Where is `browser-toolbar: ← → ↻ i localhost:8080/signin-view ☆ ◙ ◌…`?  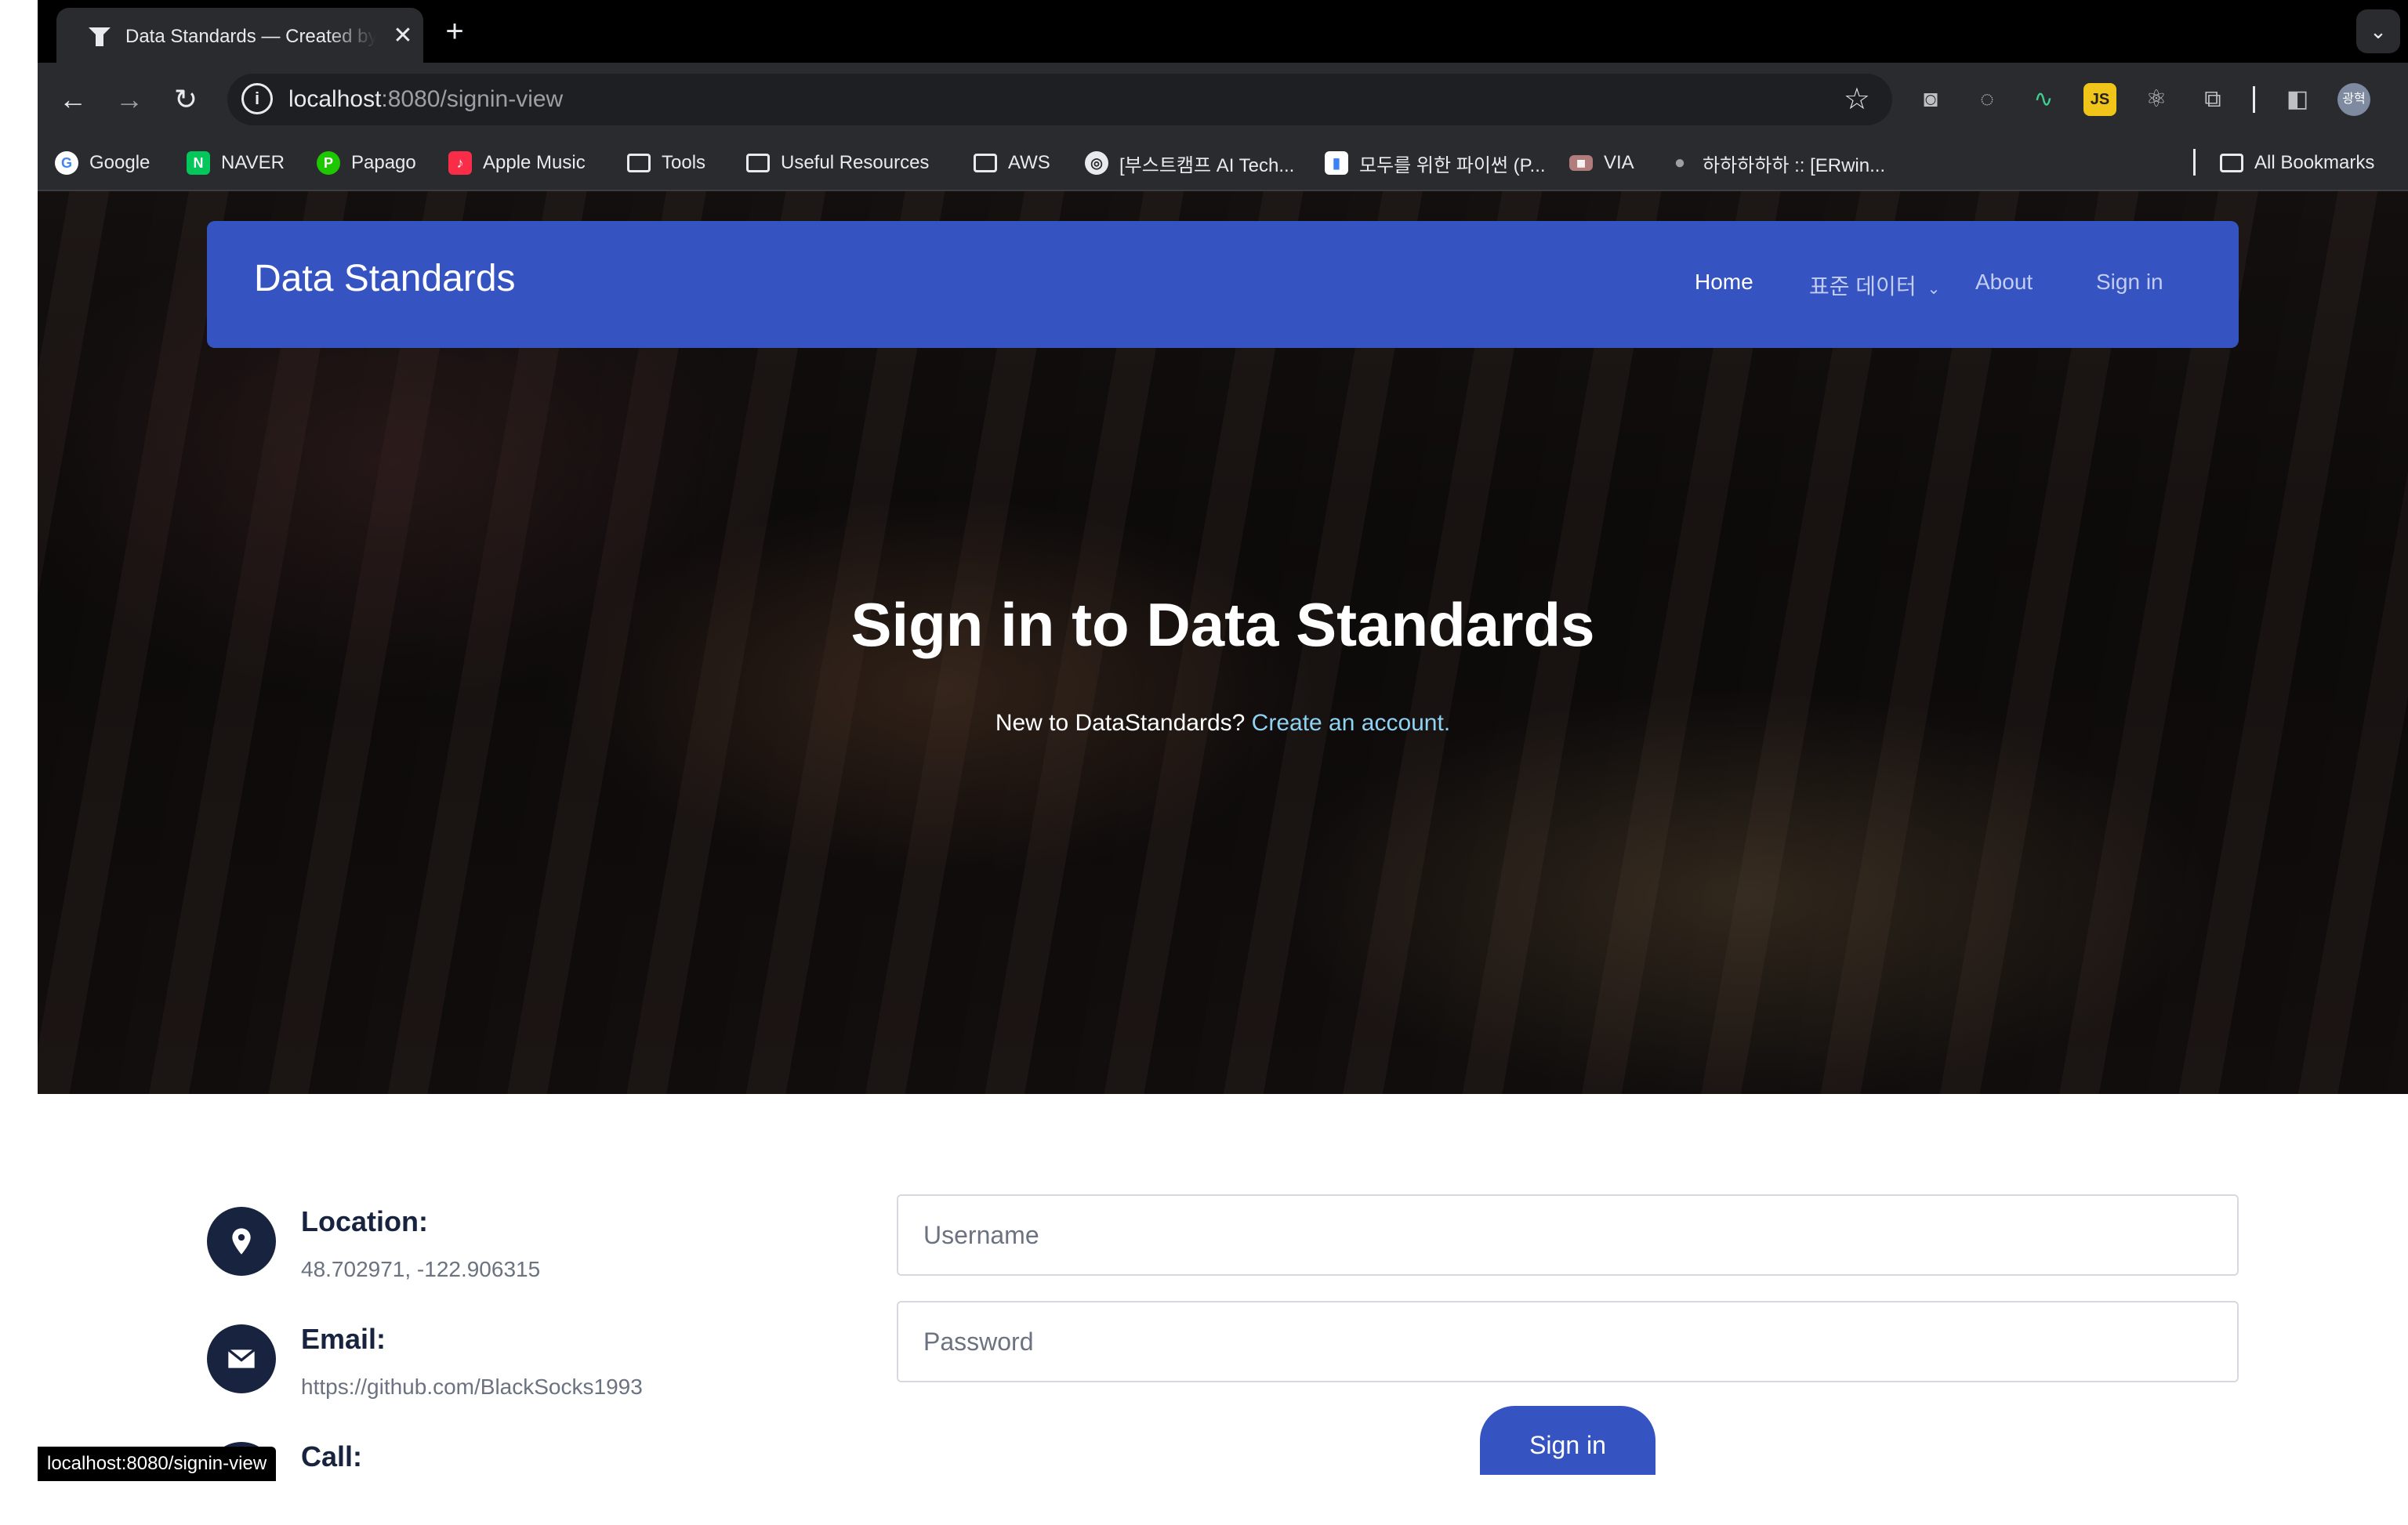 browser-toolbar: ← → ↻ i localhost:8080/signin-view ☆ ◙ ◌… is located at coordinates (1223, 99).